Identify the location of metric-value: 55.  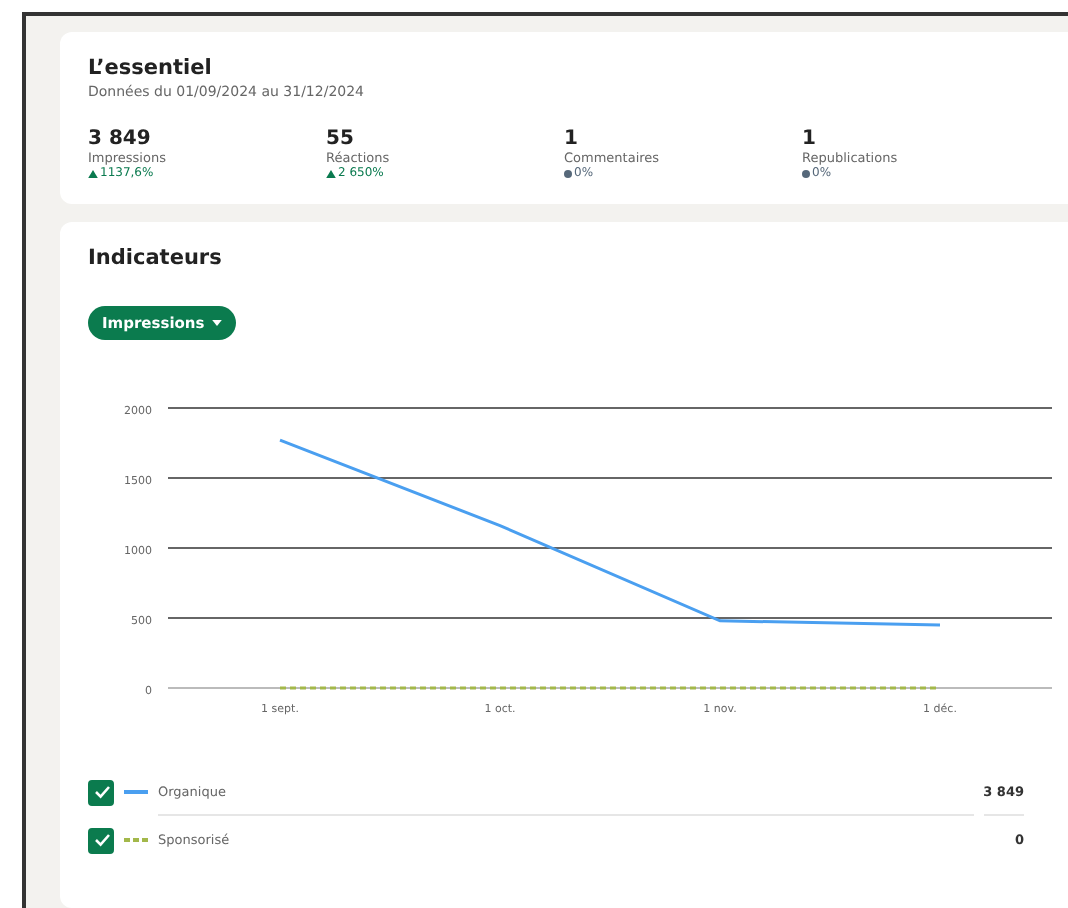
(341, 139).